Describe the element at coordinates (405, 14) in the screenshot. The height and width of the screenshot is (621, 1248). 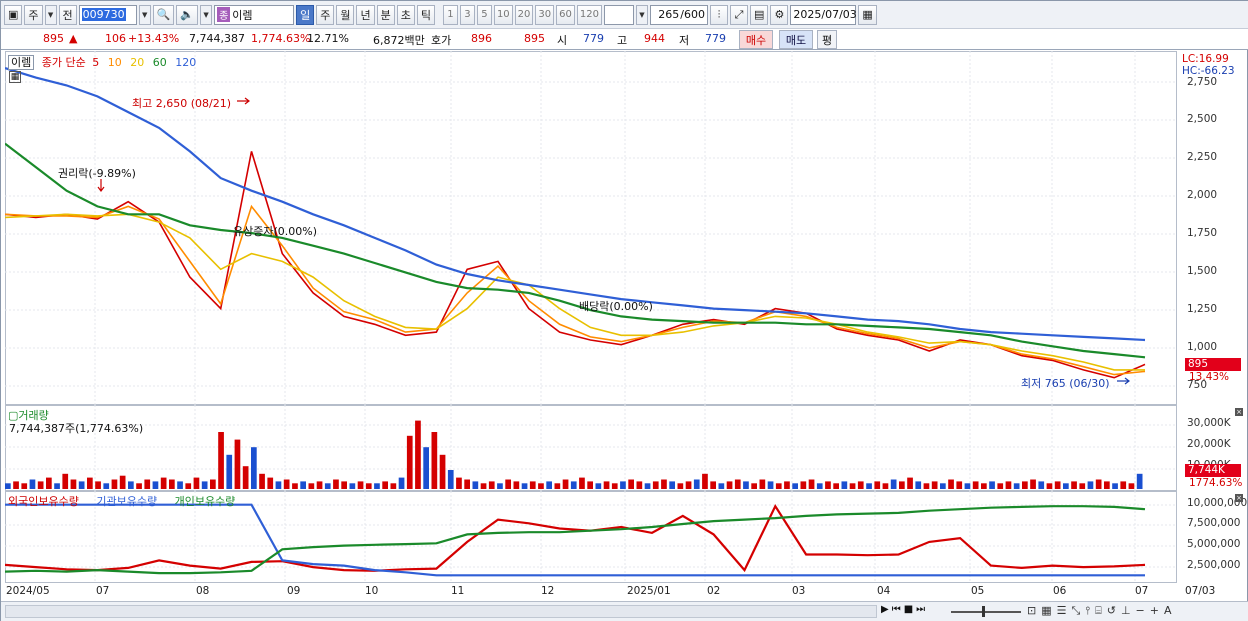
I see `period-second: 초` at that location.